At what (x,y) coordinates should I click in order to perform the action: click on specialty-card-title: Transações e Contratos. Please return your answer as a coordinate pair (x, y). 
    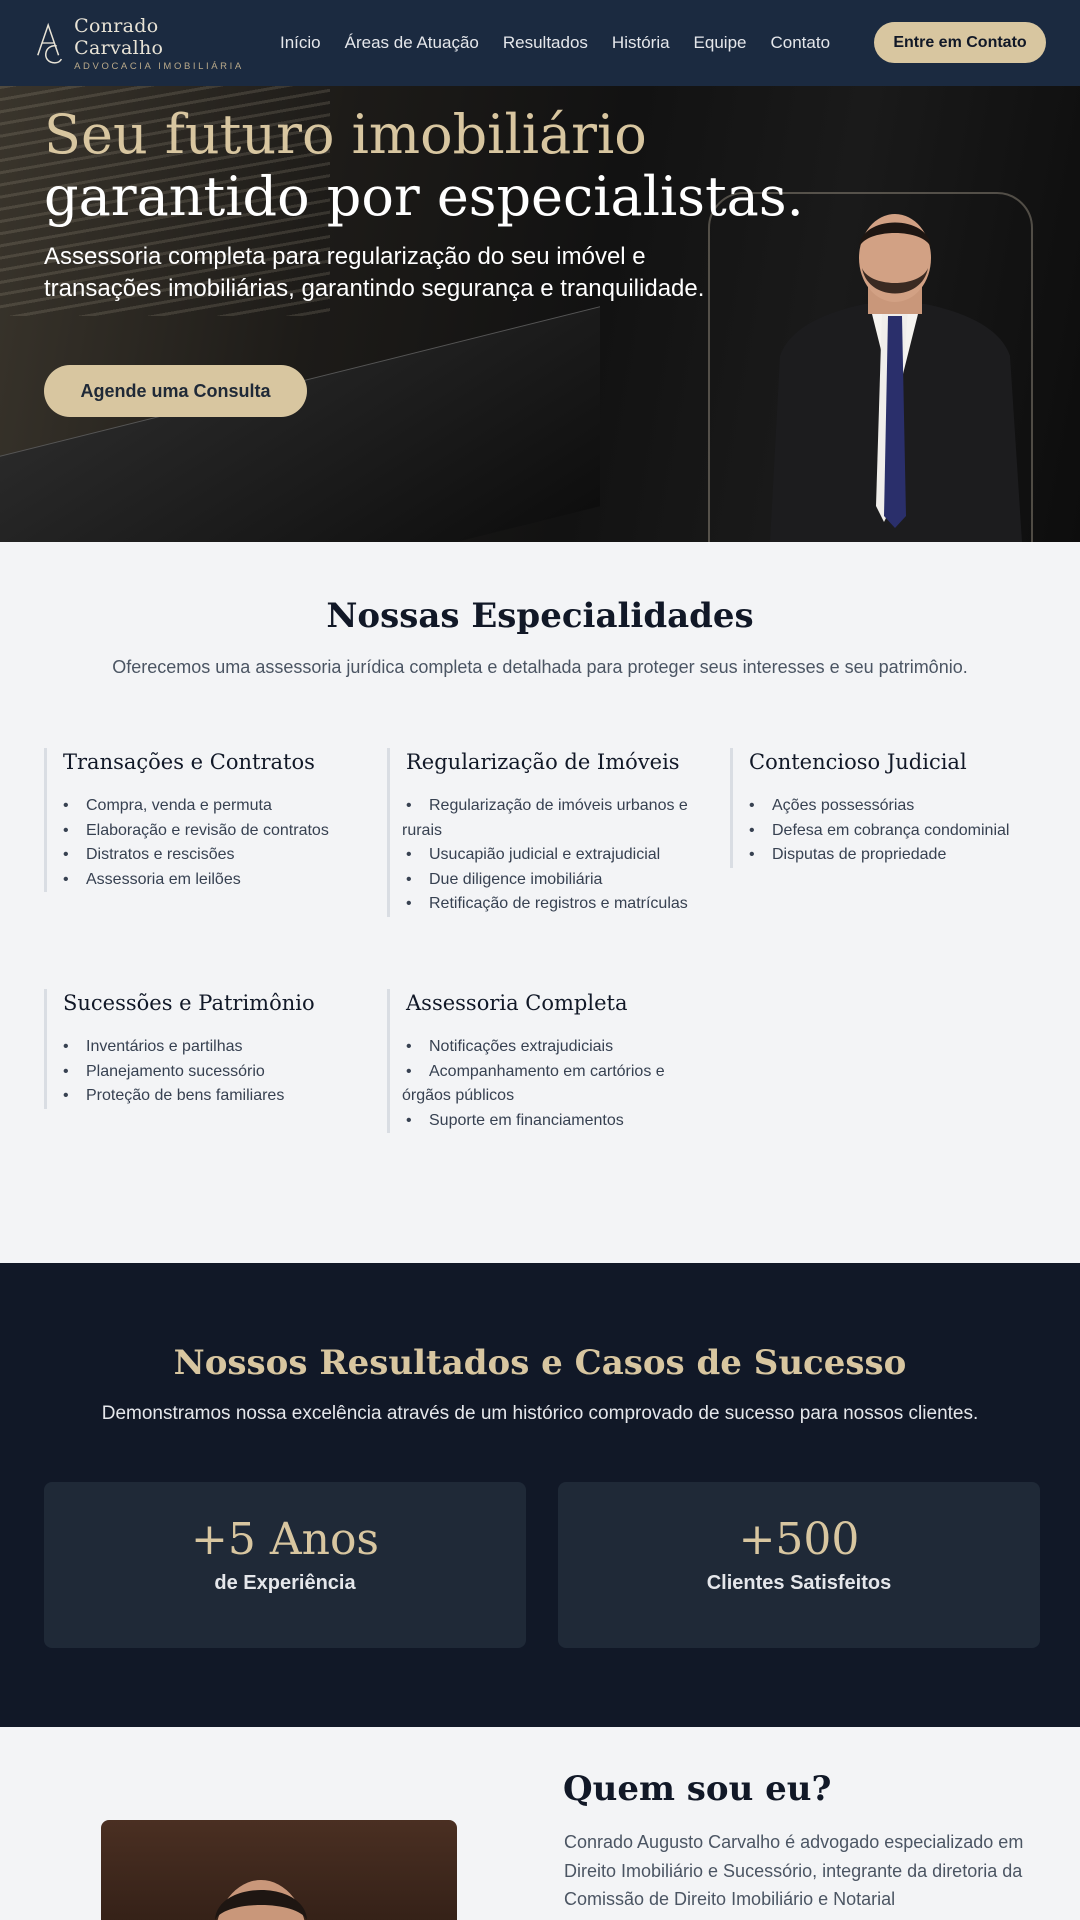
    Looking at the image, I should click on (189, 762).